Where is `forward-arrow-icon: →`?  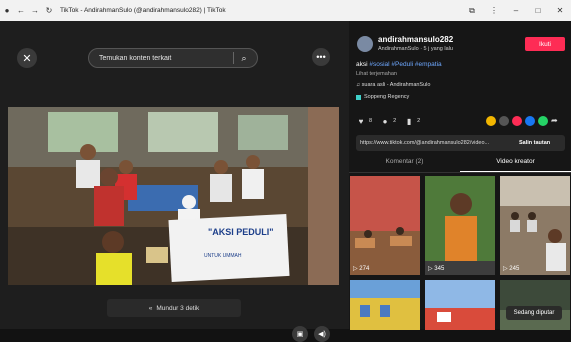
forward-arrow-icon: → is located at coordinates (35, 10).